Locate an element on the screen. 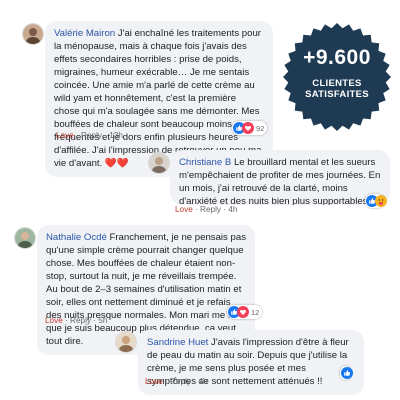 The image size is (400, 400). like-reaction-icon is located at coordinates (347, 373).